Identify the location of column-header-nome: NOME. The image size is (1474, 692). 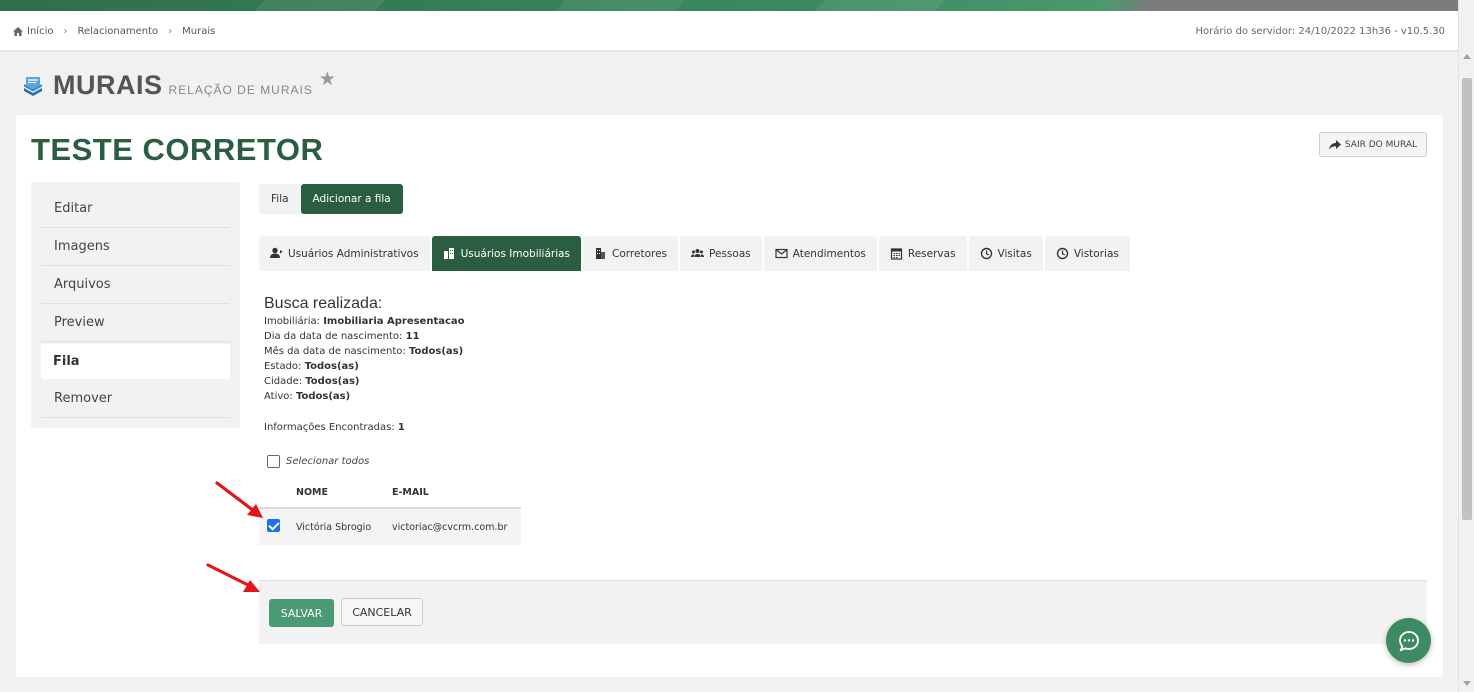
(312, 492).